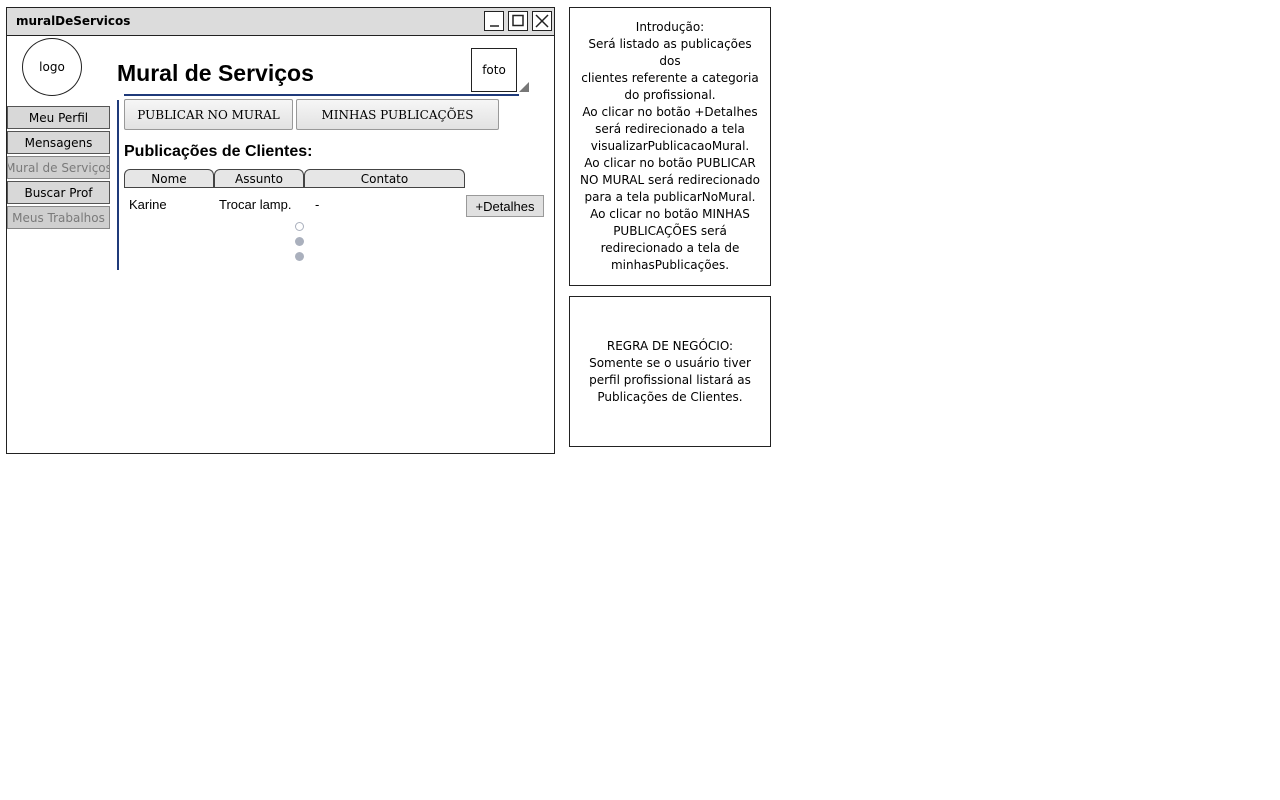 The width and height of the screenshot is (1280, 800). What do you see at coordinates (524, 87) in the screenshot?
I see `resize-grip-icon` at bounding box center [524, 87].